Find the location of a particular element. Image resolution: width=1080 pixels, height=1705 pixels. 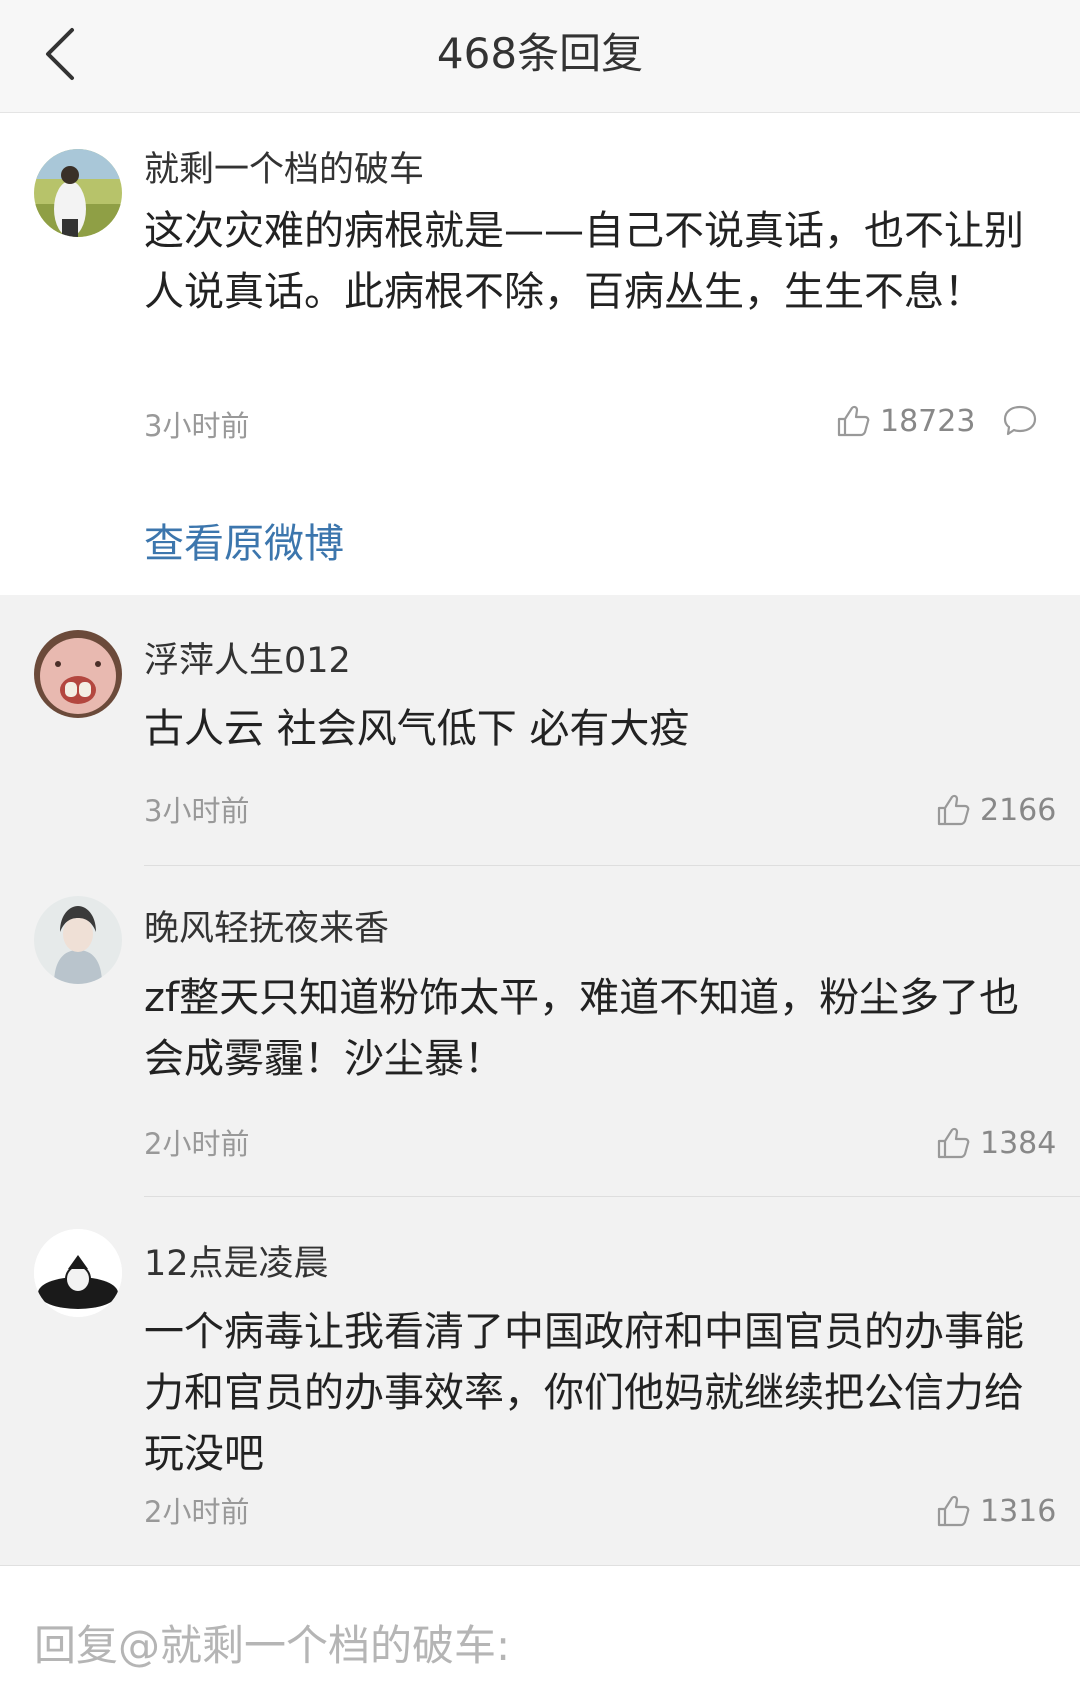

comment-bubble-icon is located at coordinates (1020, 420).